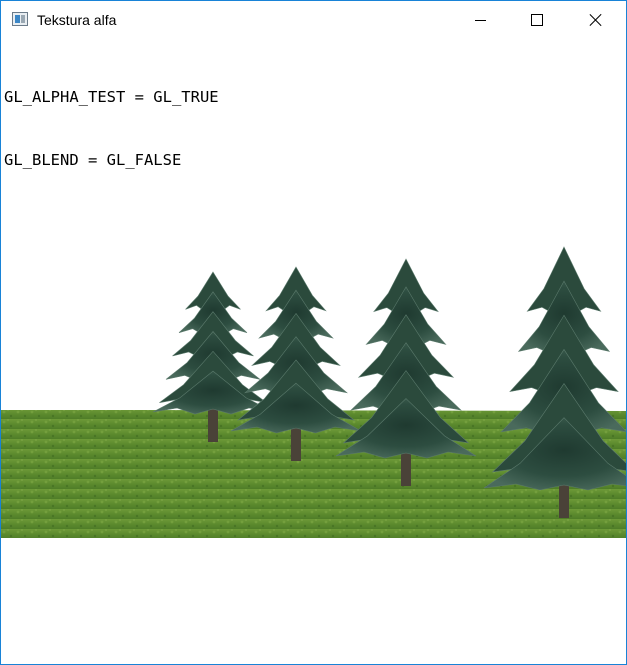 The width and height of the screenshot is (627, 665). I want to click on gl-status-line-alpha-test: GL_ALPHA_TEST = GL_TRUE, so click(111, 97).